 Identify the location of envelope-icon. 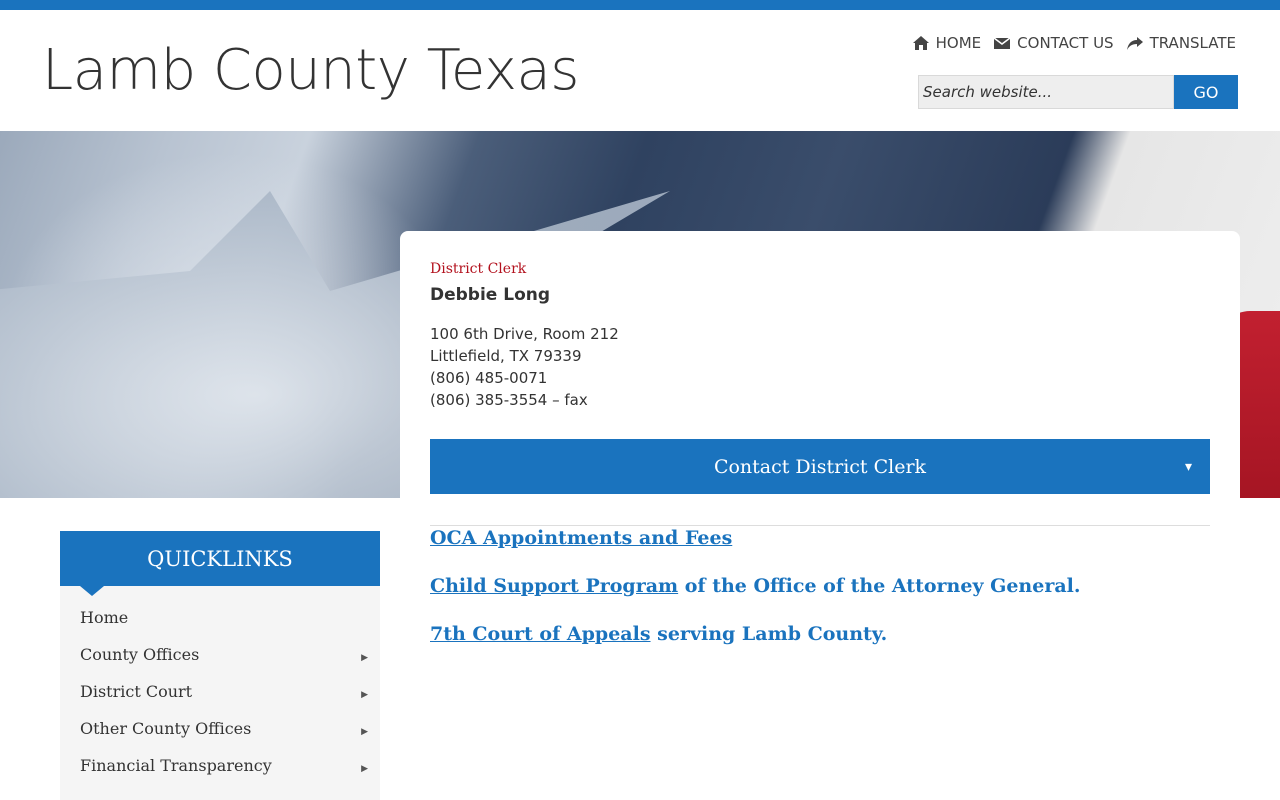
(1002, 43).